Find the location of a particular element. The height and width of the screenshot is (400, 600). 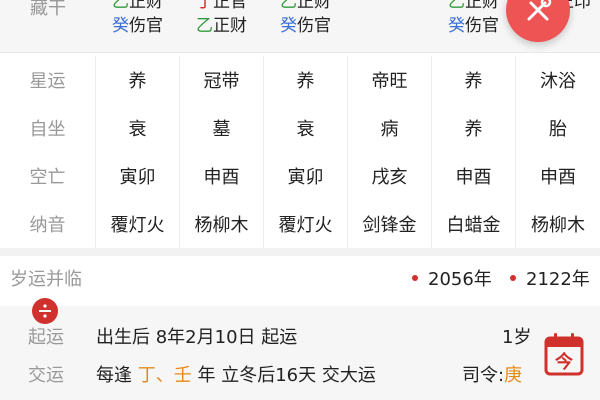

jiaoyun-label: 交运 is located at coordinates (46, 375).